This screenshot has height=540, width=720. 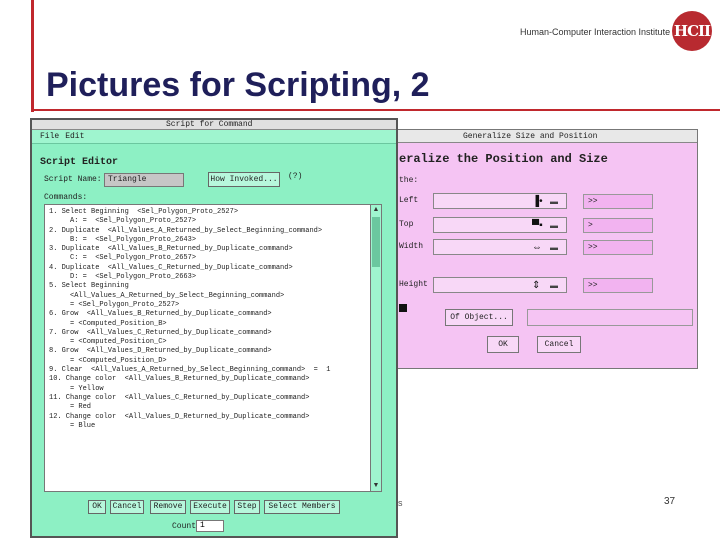 What do you see at coordinates (32, 56) in the screenshot?
I see `accent-left-bar` at bounding box center [32, 56].